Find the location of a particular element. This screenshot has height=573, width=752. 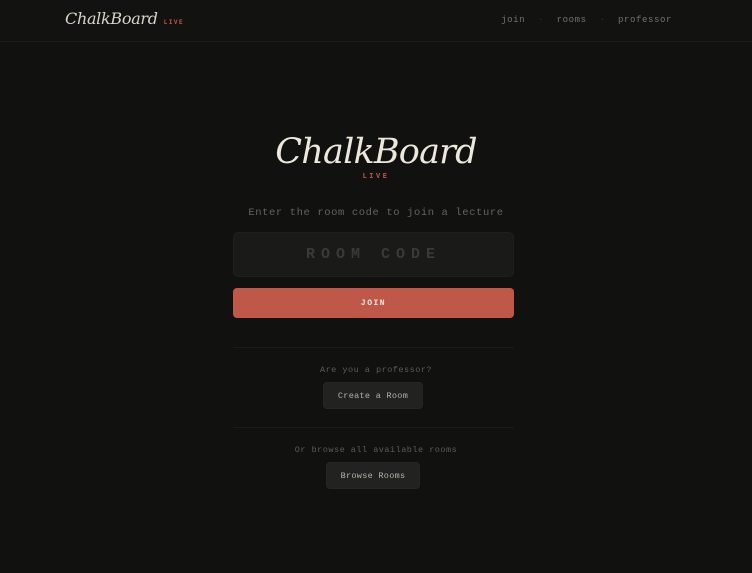

hero-live-badge: LIVE is located at coordinates (376, 177).